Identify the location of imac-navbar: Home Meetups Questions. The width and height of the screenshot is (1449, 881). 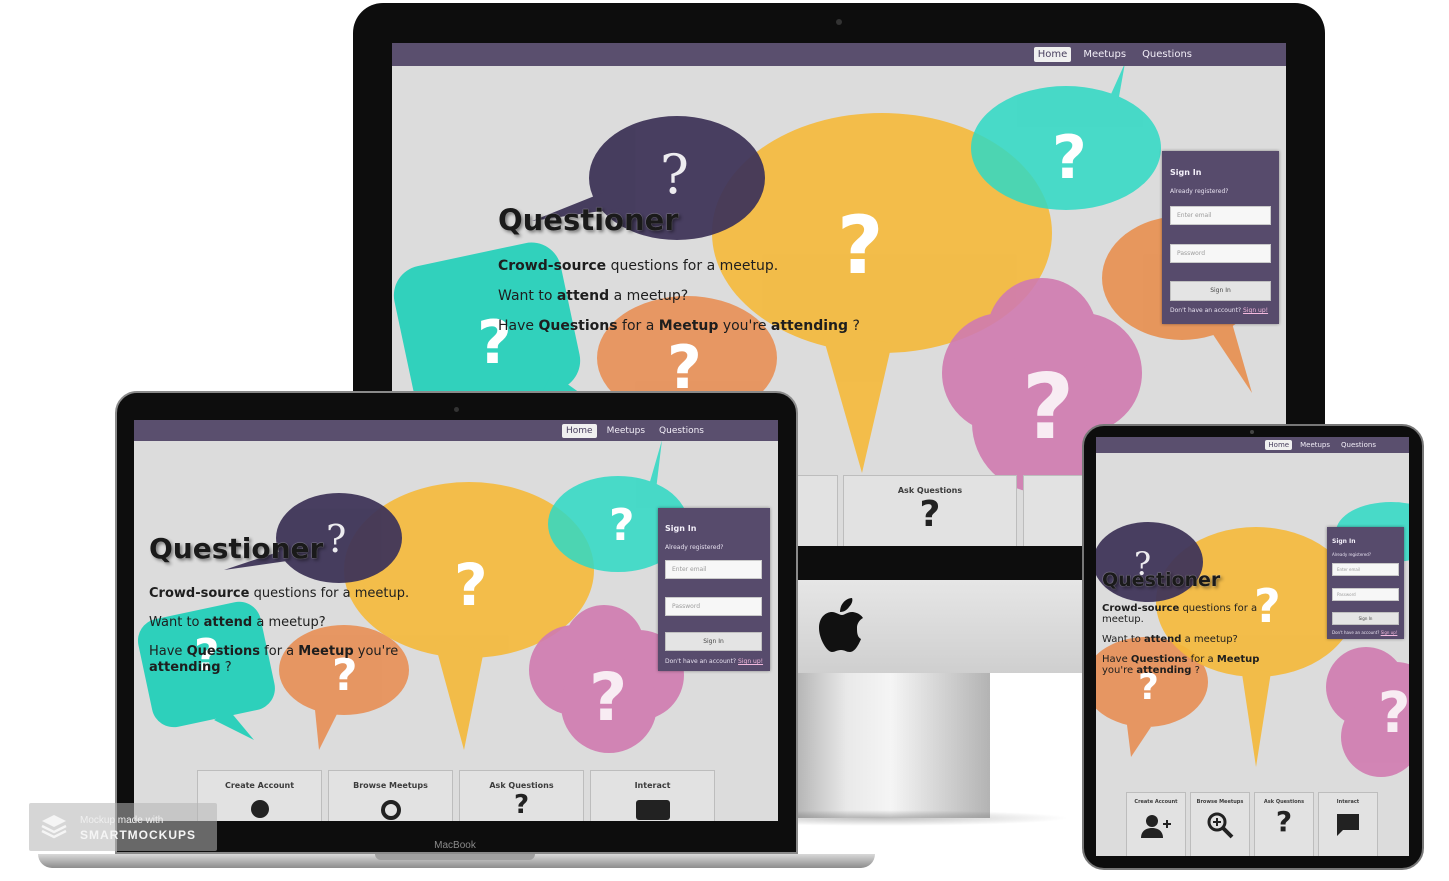
(839, 54).